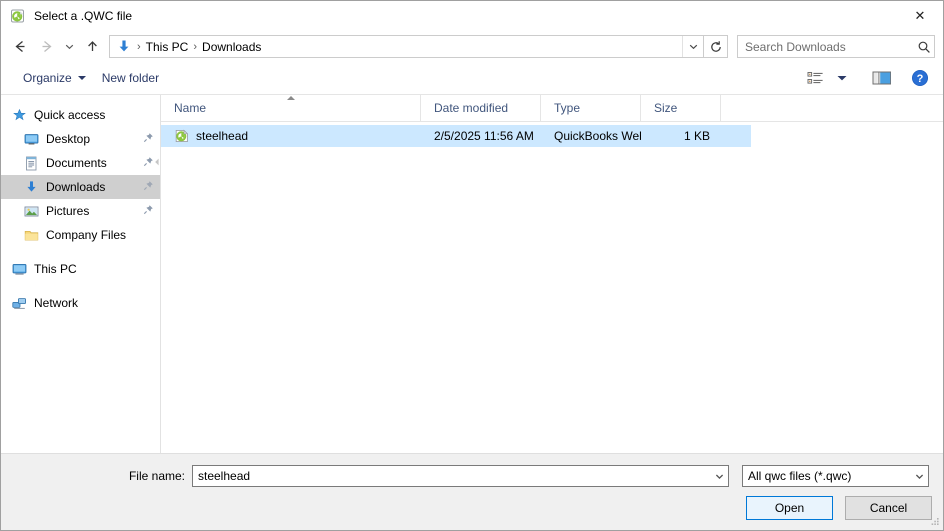 The image size is (944, 531). Describe the element at coordinates (69, 47) in the screenshot. I see `recent-locations-chevron-icon` at that location.